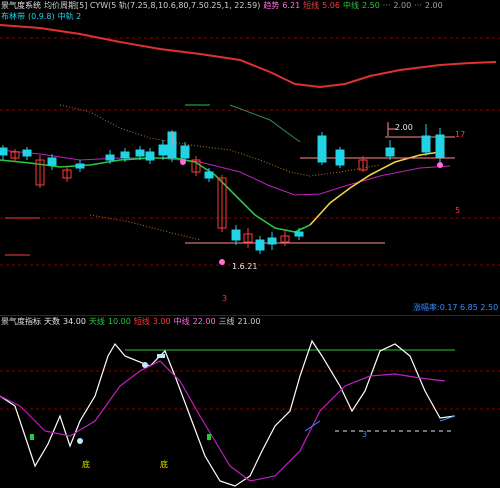 Image resolution: width=500 pixels, height=488 pixels. What do you see at coordinates (312, 426) in the screenshot?
I see `blue-segment` at bounding box center [312, 426].